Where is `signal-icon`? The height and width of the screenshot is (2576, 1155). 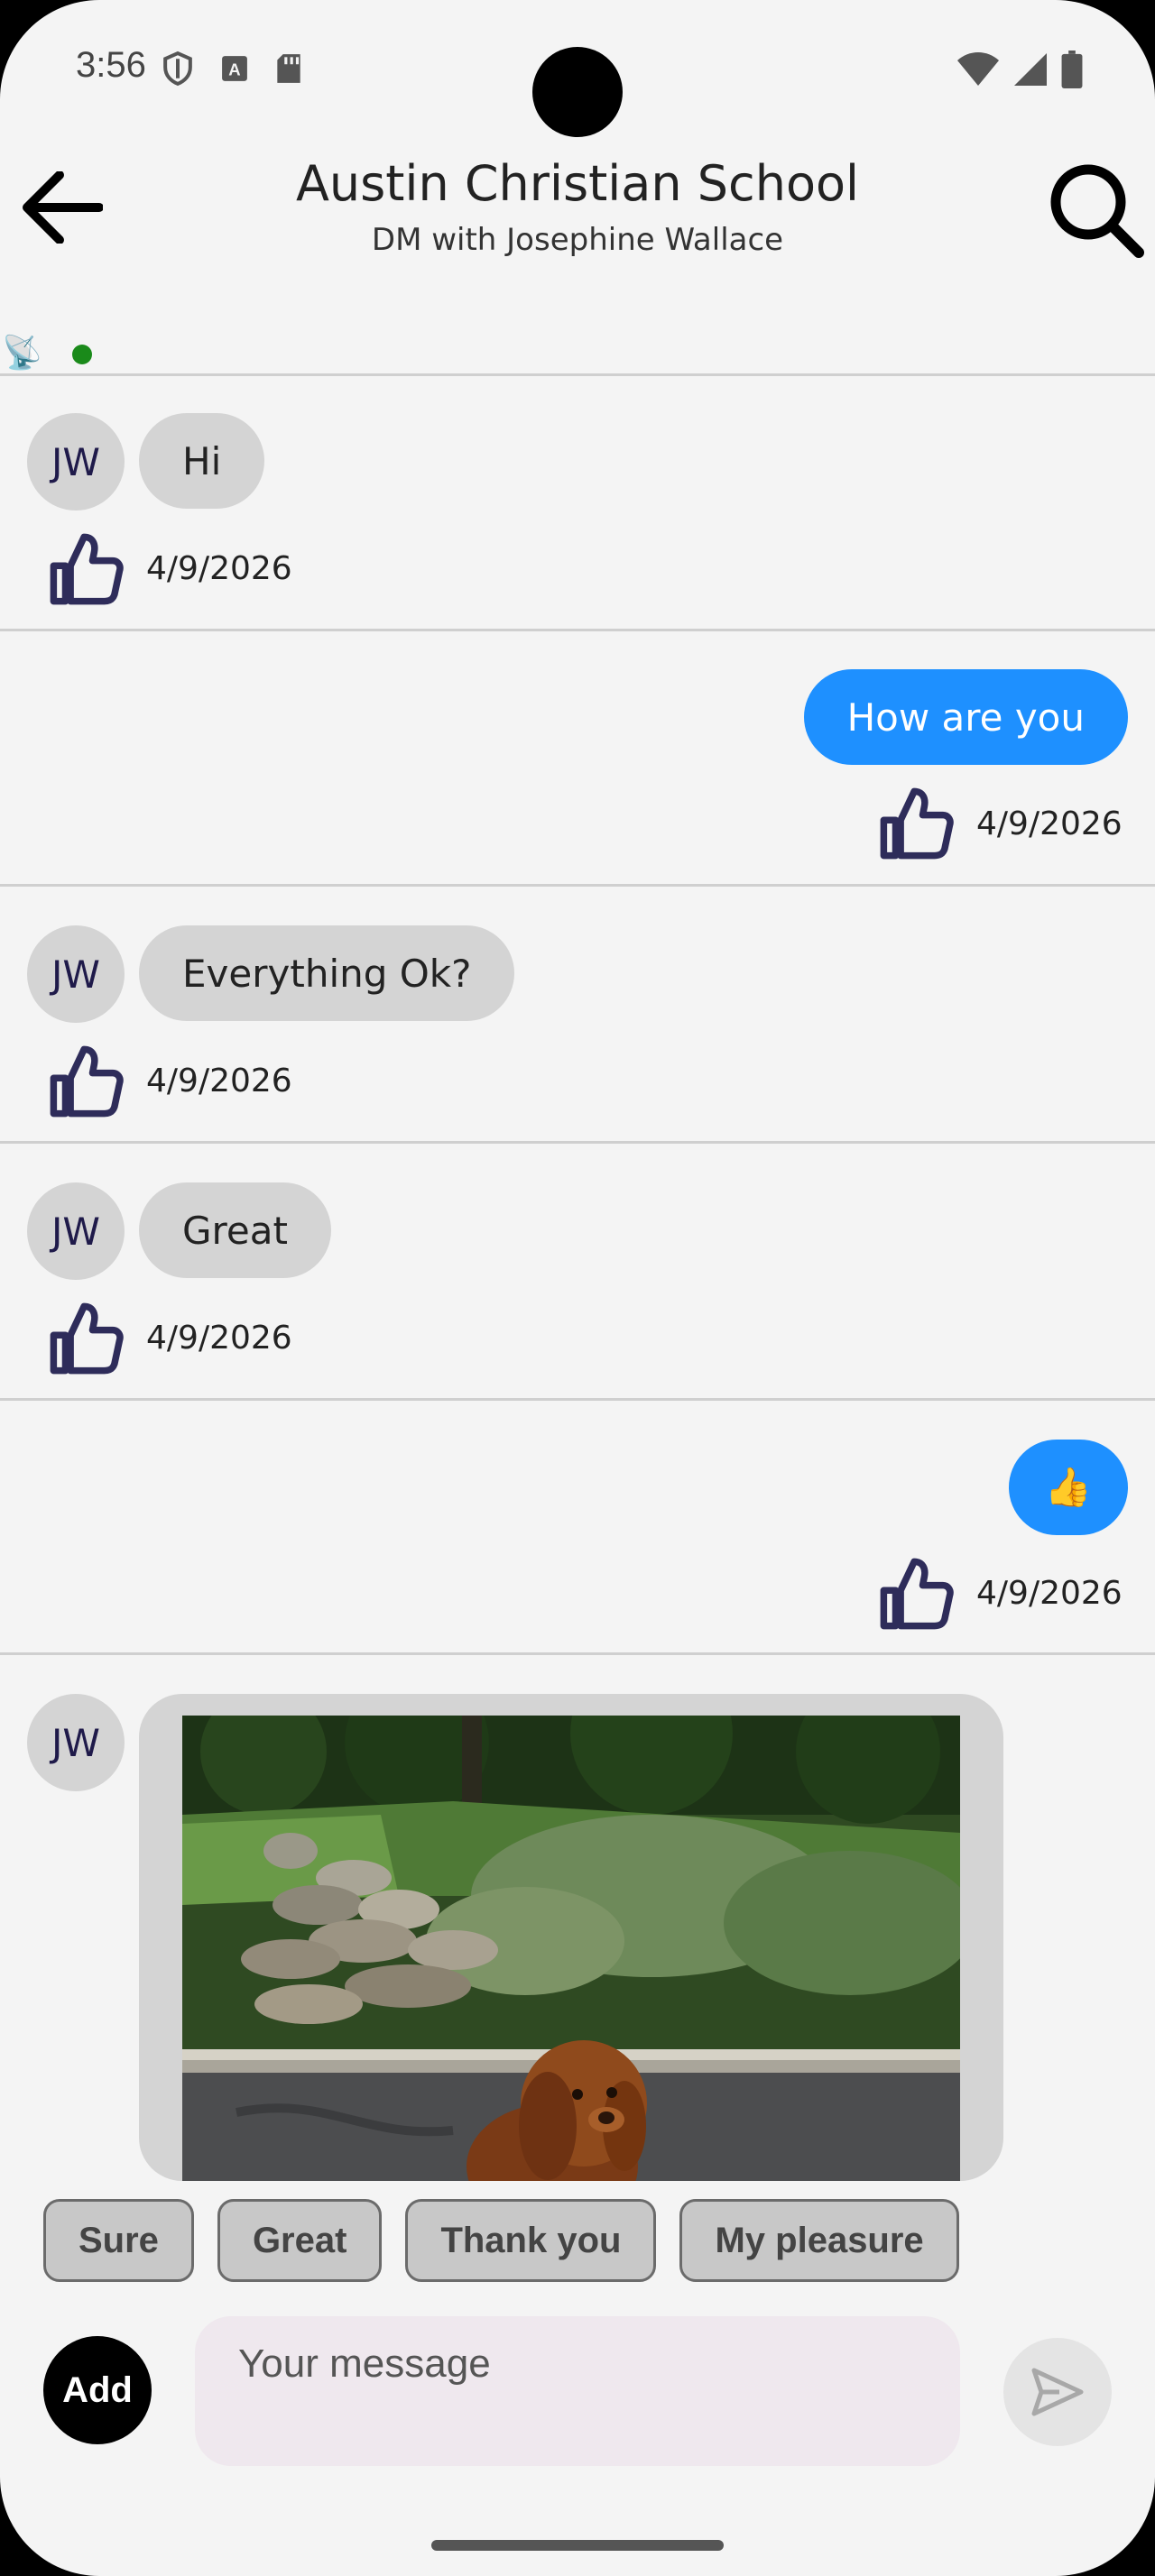
signal-icon is located at coordinates (1030, 69).